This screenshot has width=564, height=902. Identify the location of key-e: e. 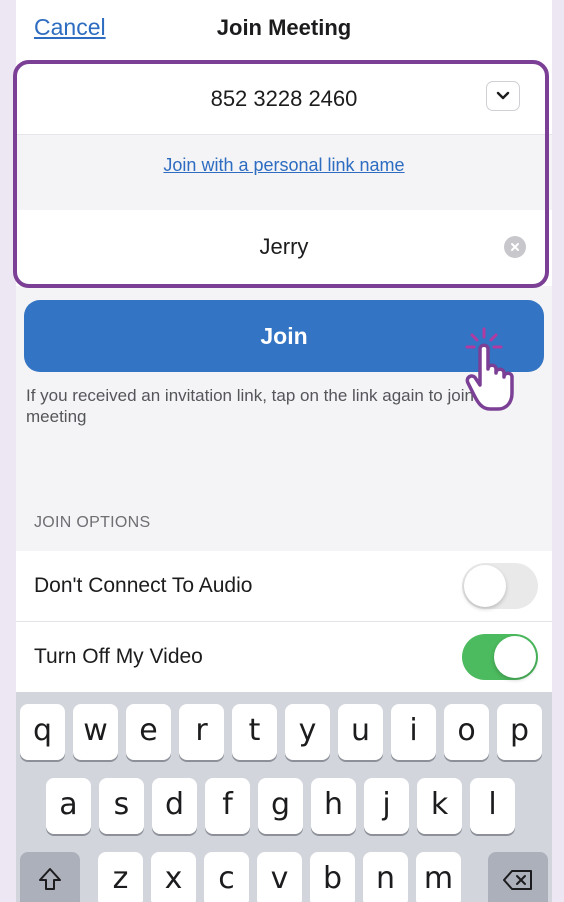
(148, 732).